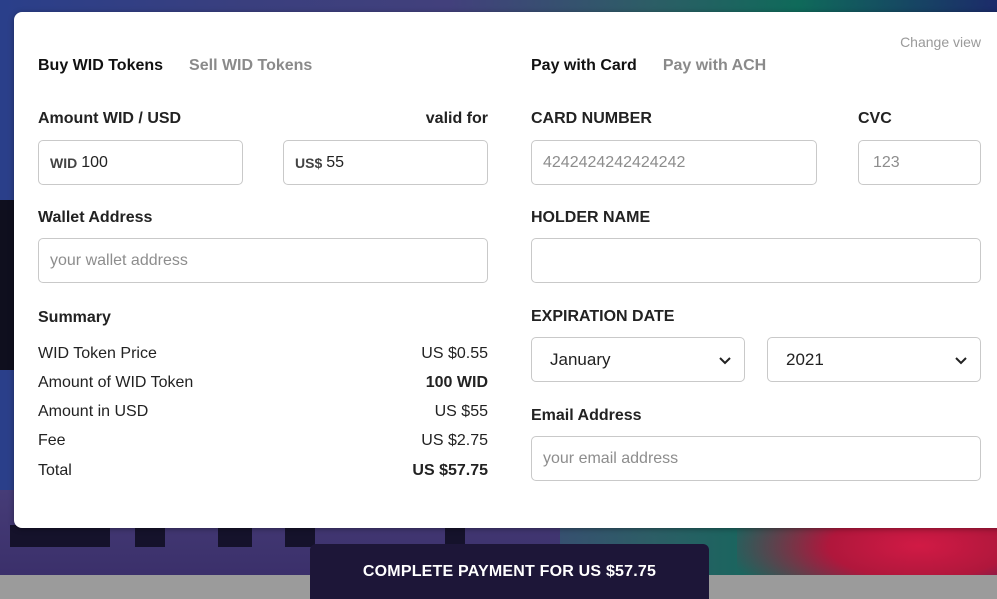  Describe the element at coordinates (591, 118) in the screenshot. I see `card-number-label: CARD NUMBER` at that location.